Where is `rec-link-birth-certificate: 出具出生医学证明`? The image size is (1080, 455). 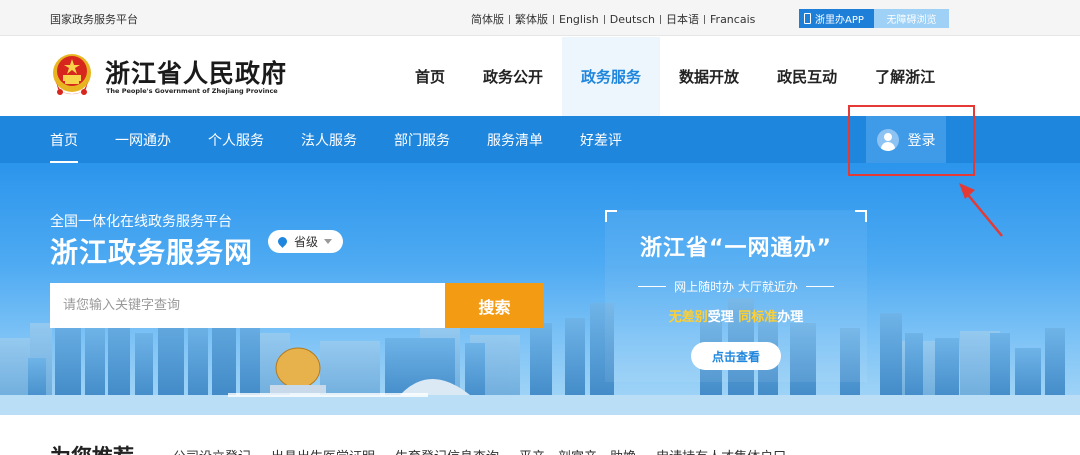
rec-link-birth-certificate: 出具出生医学证明 is located at coordinates (323, 450).